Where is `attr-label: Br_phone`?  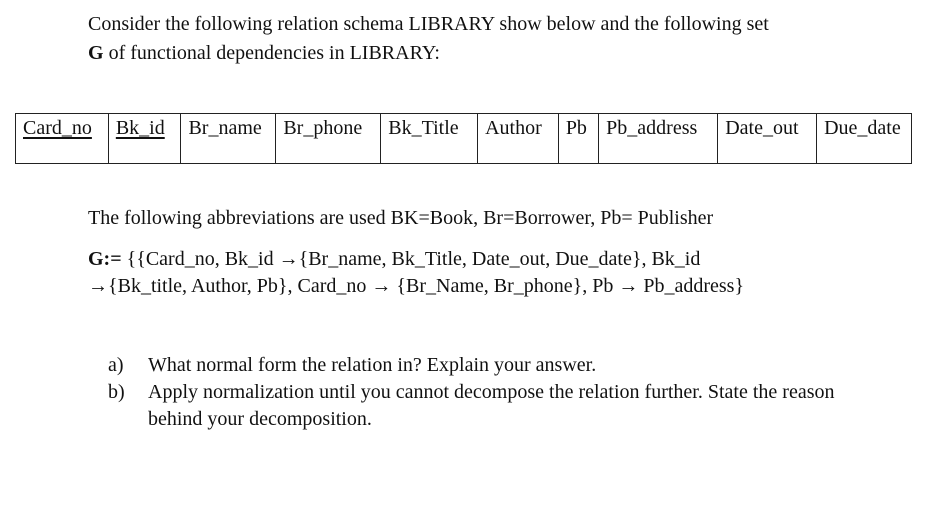
attr-label: Br_phone is located at coordinates (323, 128).